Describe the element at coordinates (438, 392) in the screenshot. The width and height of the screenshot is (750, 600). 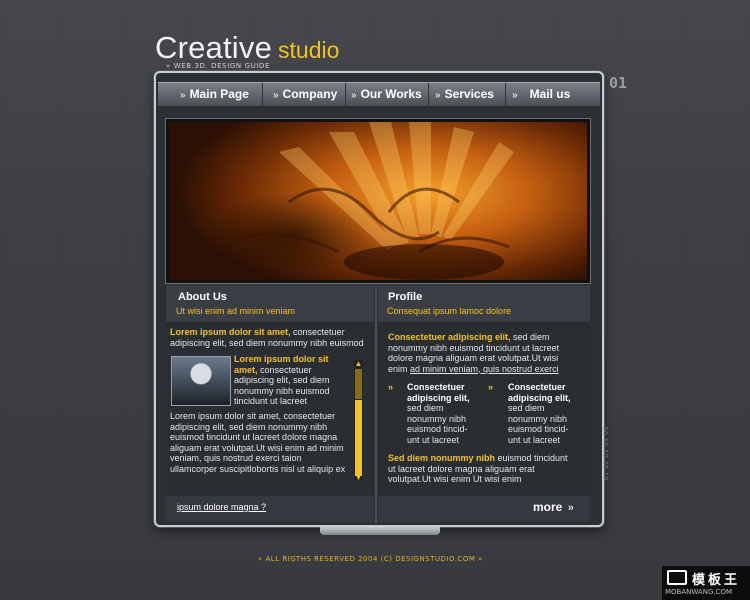
I see `profile-col-1-bold: Consectetuer adipiscing elit,` at that location.